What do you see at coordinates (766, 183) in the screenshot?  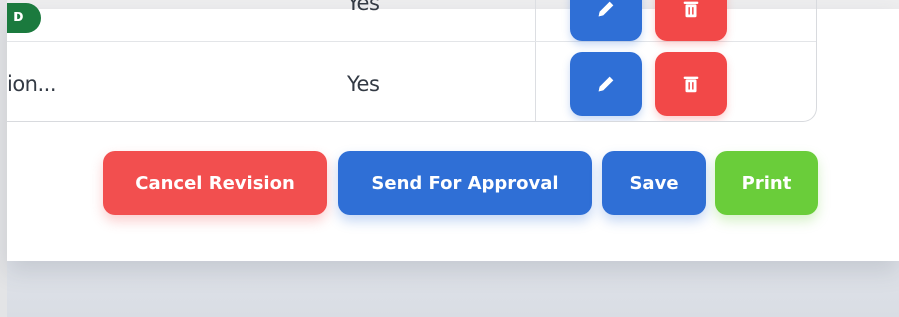 I see `print-button: Print` at bounding box center [766, 183].